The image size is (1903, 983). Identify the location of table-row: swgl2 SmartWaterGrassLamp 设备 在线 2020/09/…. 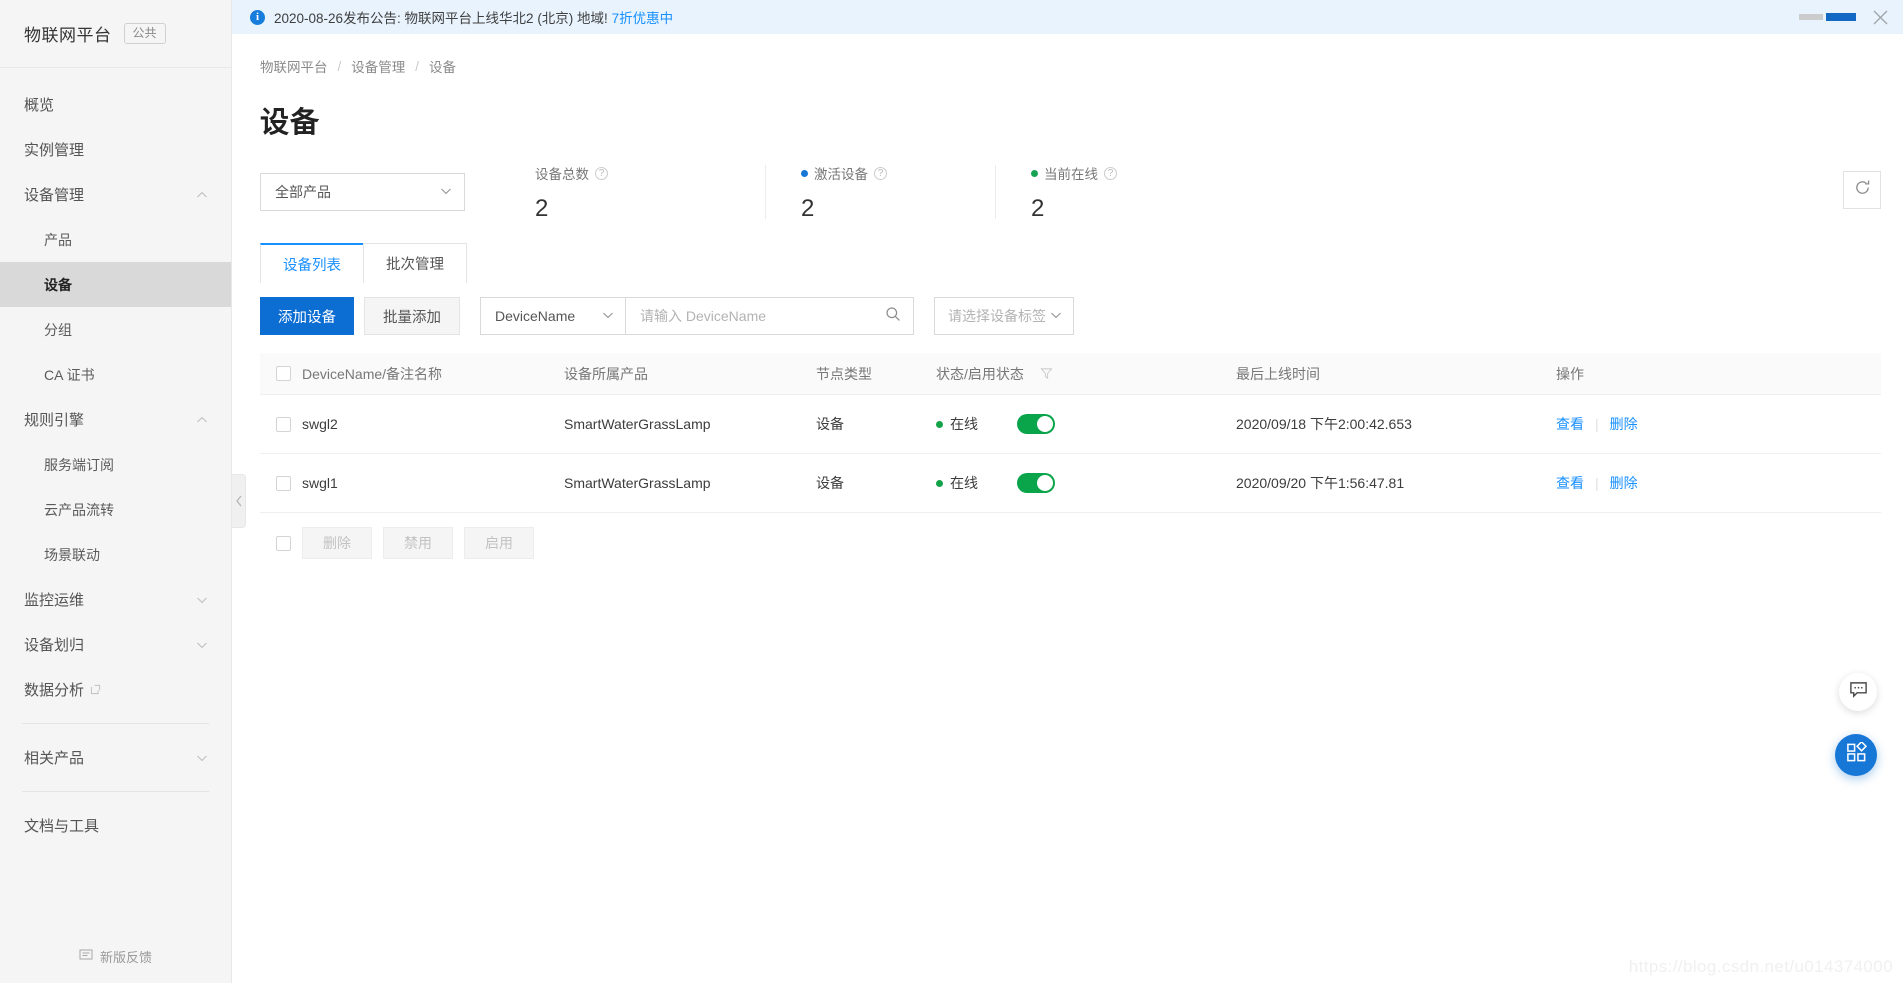
(1070, 424).